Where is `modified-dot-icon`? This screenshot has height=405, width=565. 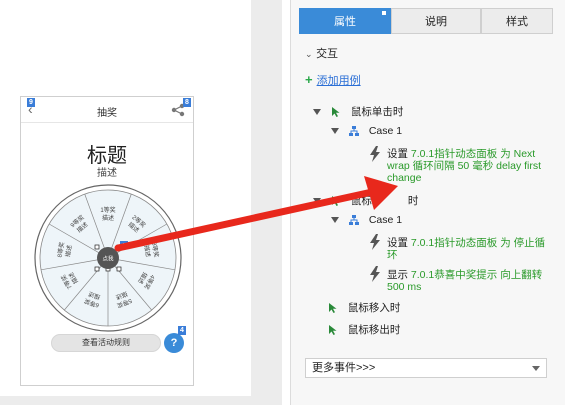 modified-dot-icon is located at coordinates (384, 13).